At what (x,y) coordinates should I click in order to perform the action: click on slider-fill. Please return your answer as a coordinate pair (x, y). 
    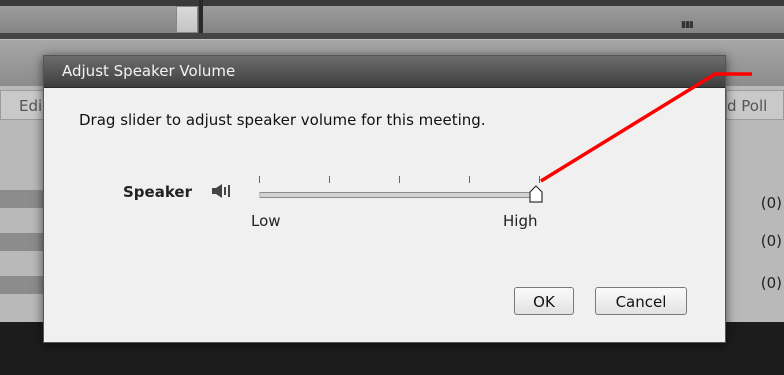
    Looking at the image, I should click on (396, 195).